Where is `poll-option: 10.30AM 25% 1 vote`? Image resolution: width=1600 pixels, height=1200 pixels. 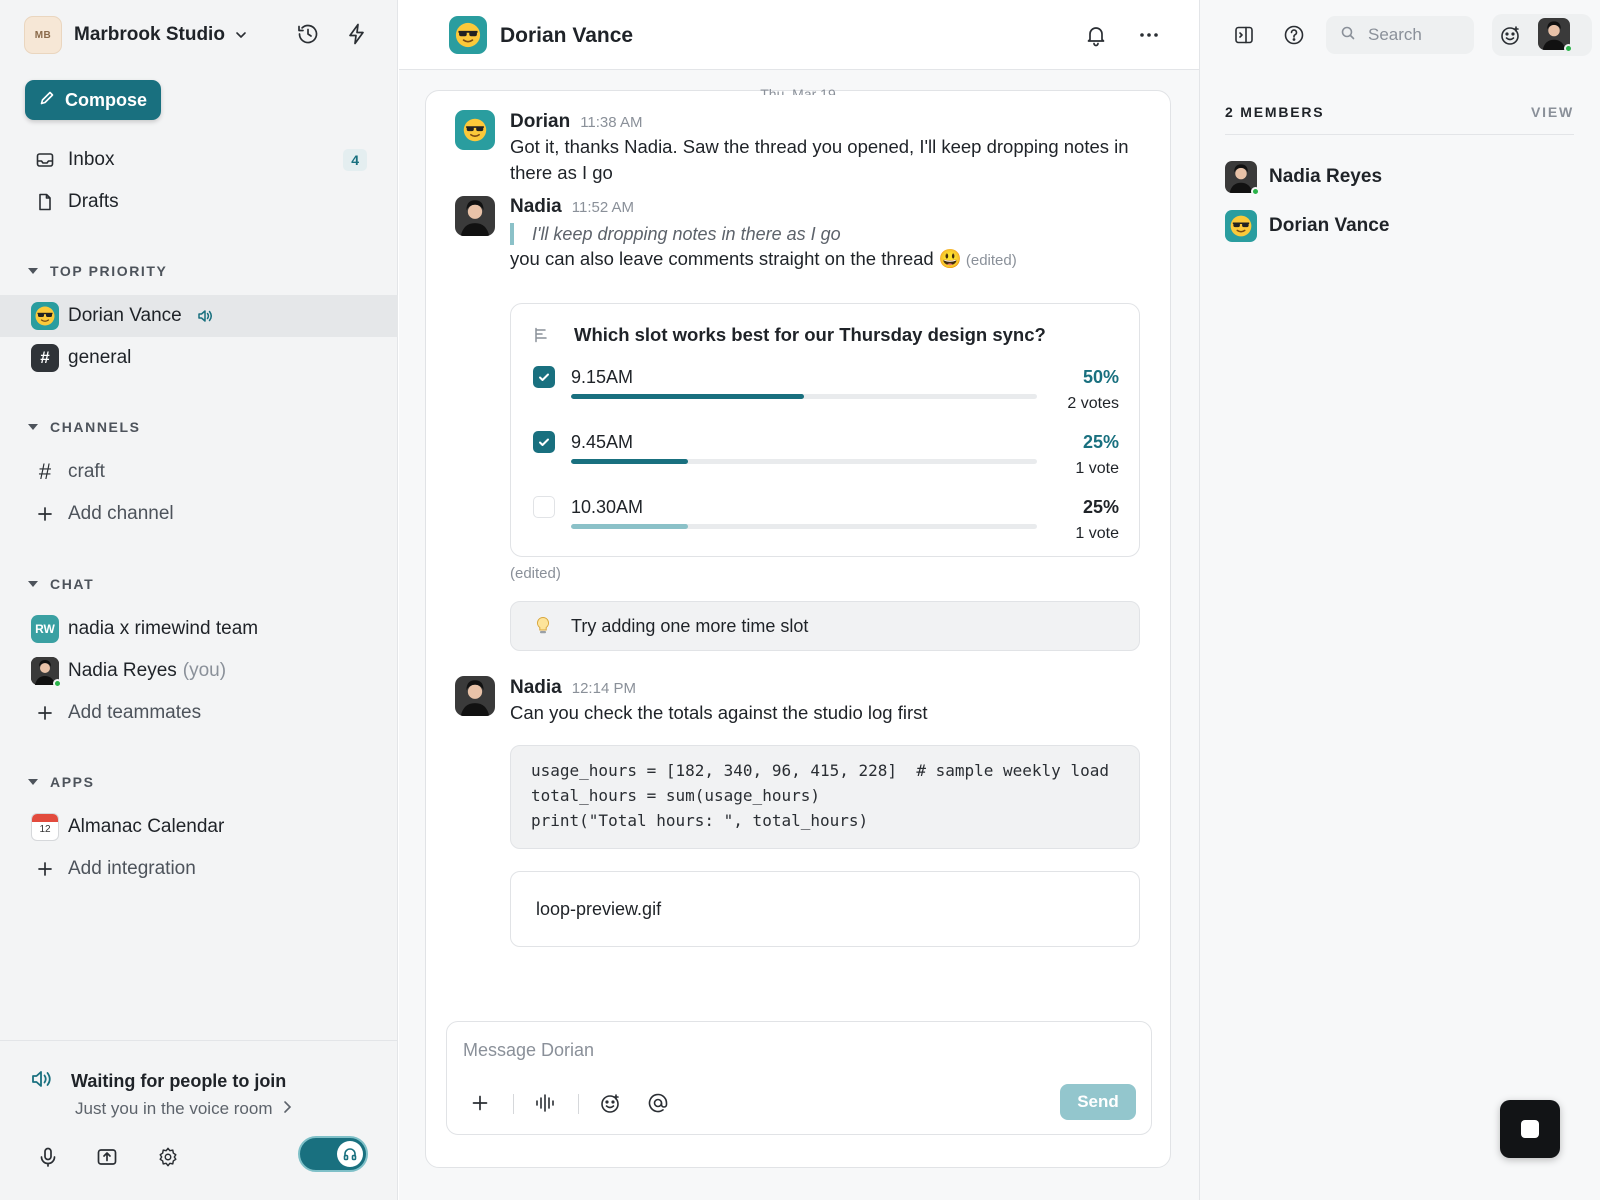 poll-option: 10.30AM 25% 1 vote is located at coordinates (826, 526).